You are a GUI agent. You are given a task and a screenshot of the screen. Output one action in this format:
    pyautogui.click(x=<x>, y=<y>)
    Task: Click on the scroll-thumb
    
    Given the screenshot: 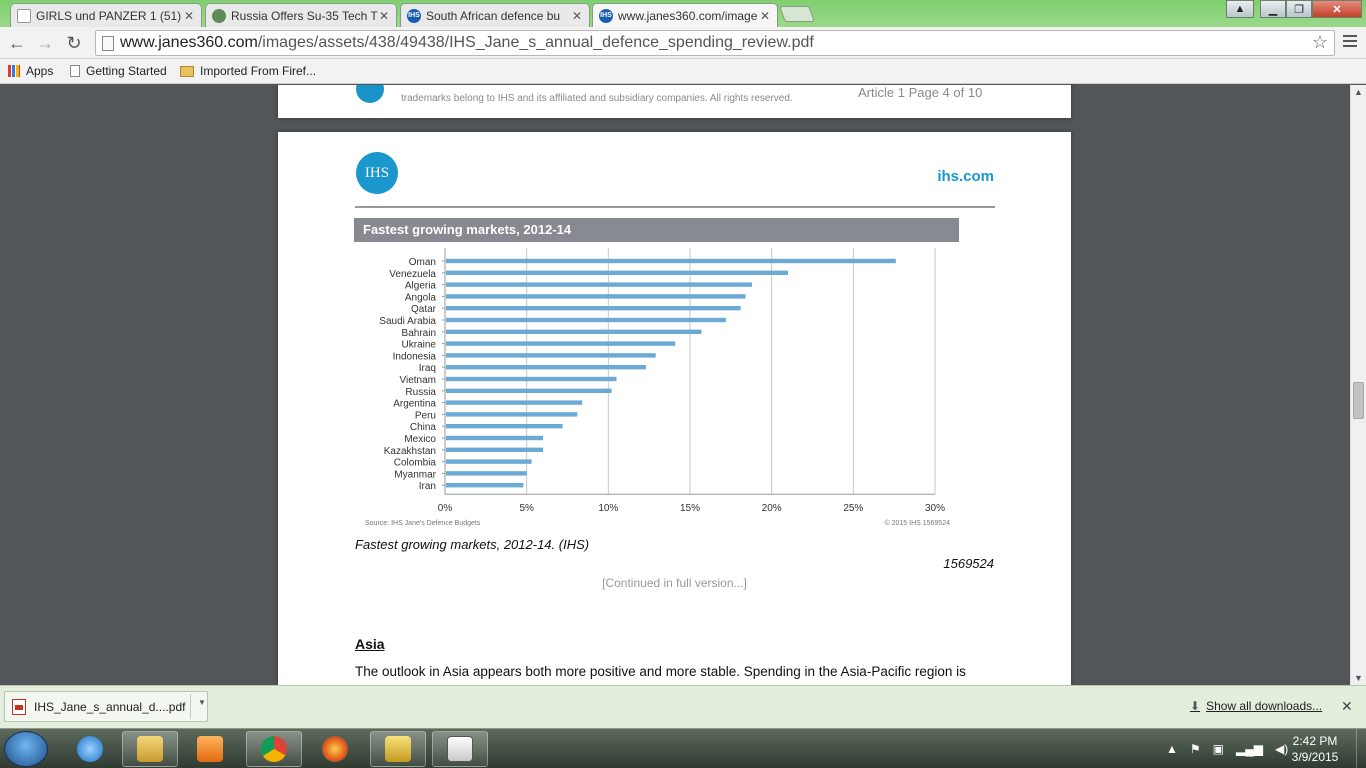 What is the action you would take?
    pyautogui.click(x=1358, y=400)
    